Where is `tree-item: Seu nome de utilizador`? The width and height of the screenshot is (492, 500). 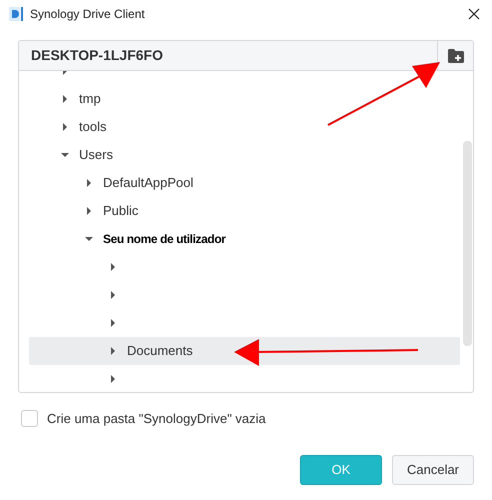
tree-item: Seu nome de utilizador is located at coordinates (244, 239).